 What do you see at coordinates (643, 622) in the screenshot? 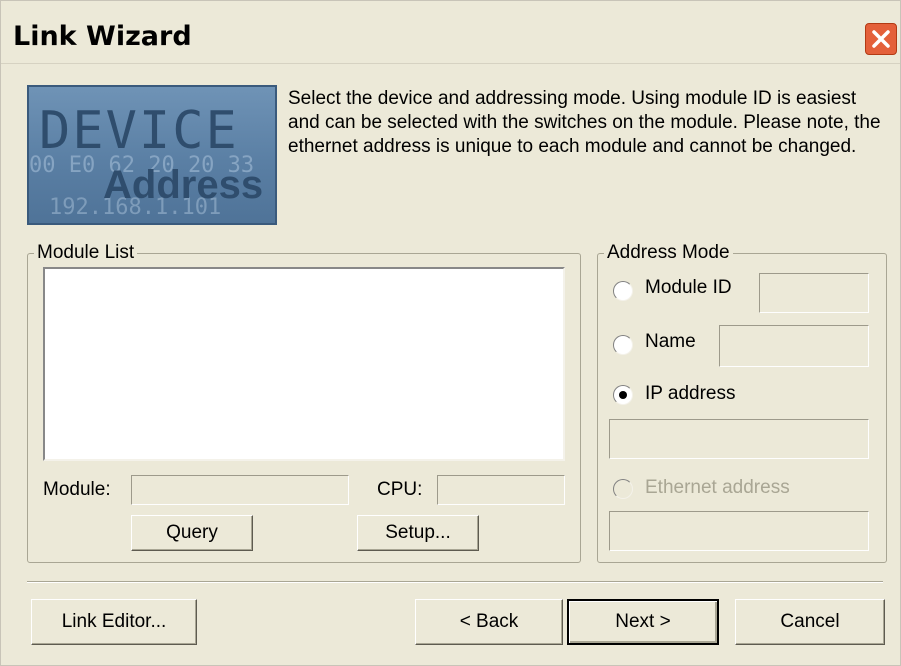
I see `next-button: Next >` at bounding box center [643, 622].